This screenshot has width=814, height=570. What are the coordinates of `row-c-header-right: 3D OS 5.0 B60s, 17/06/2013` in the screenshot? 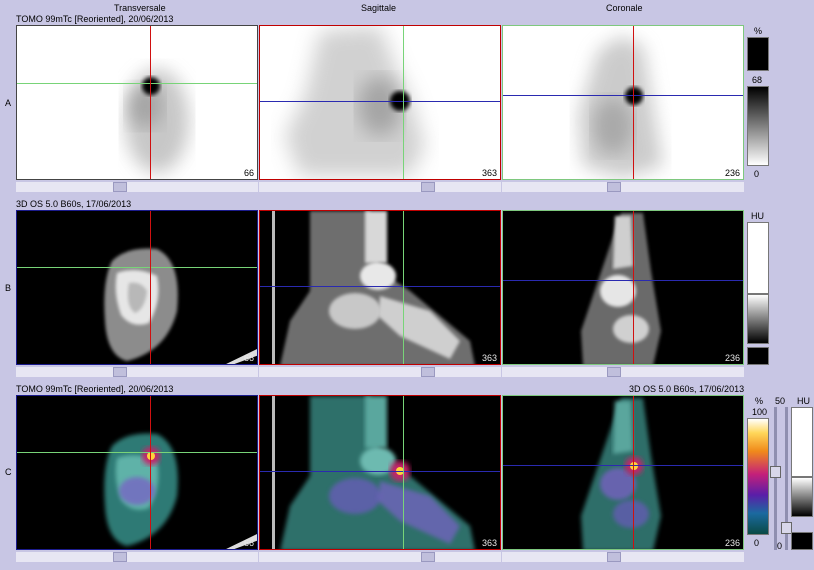 It's located at (687, 389).